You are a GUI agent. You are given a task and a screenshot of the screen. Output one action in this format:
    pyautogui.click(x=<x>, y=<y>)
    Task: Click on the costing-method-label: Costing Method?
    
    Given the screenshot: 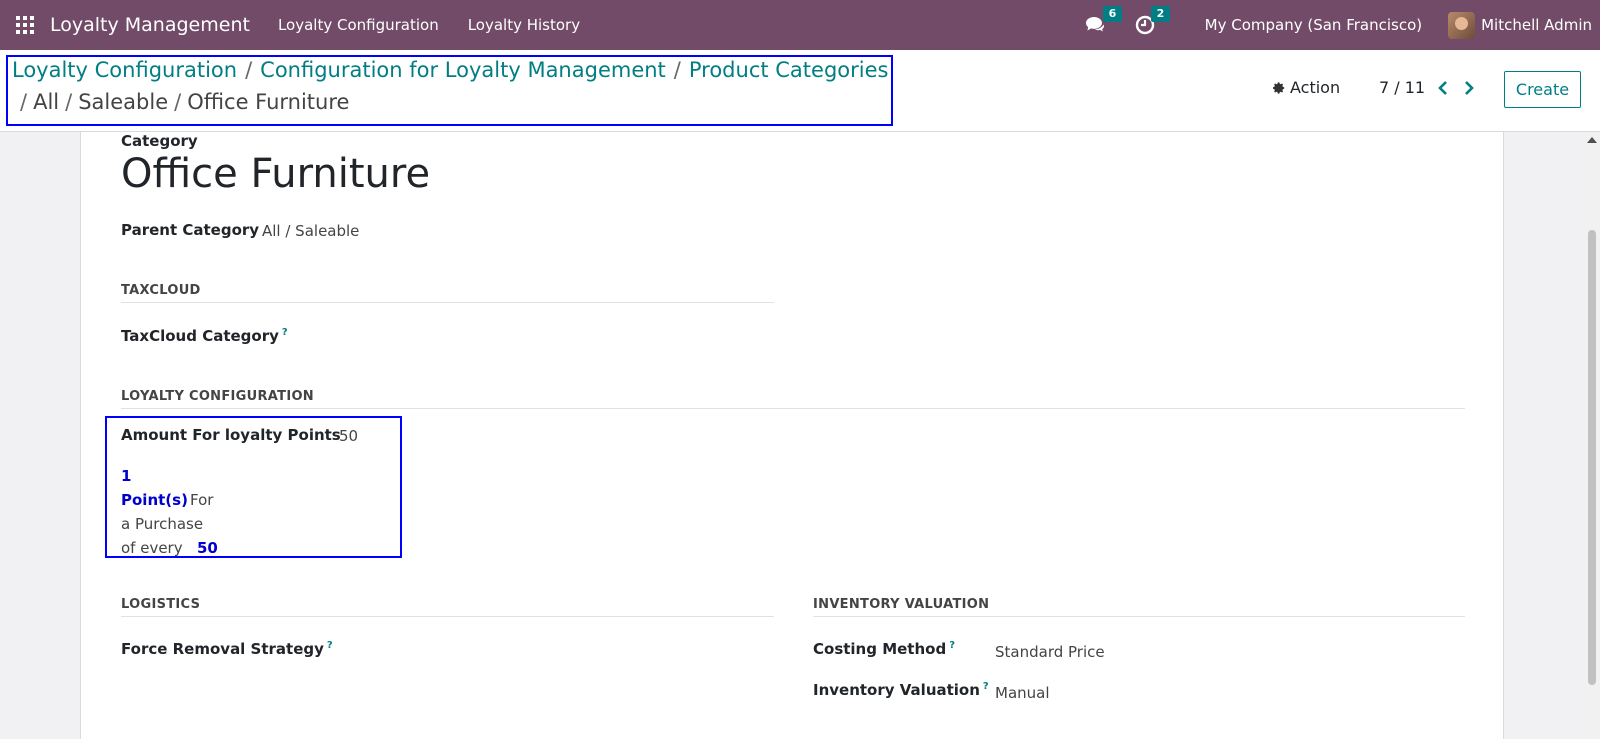 What is the action you would take?
    pyautogui.click(x=884, y=649)
    